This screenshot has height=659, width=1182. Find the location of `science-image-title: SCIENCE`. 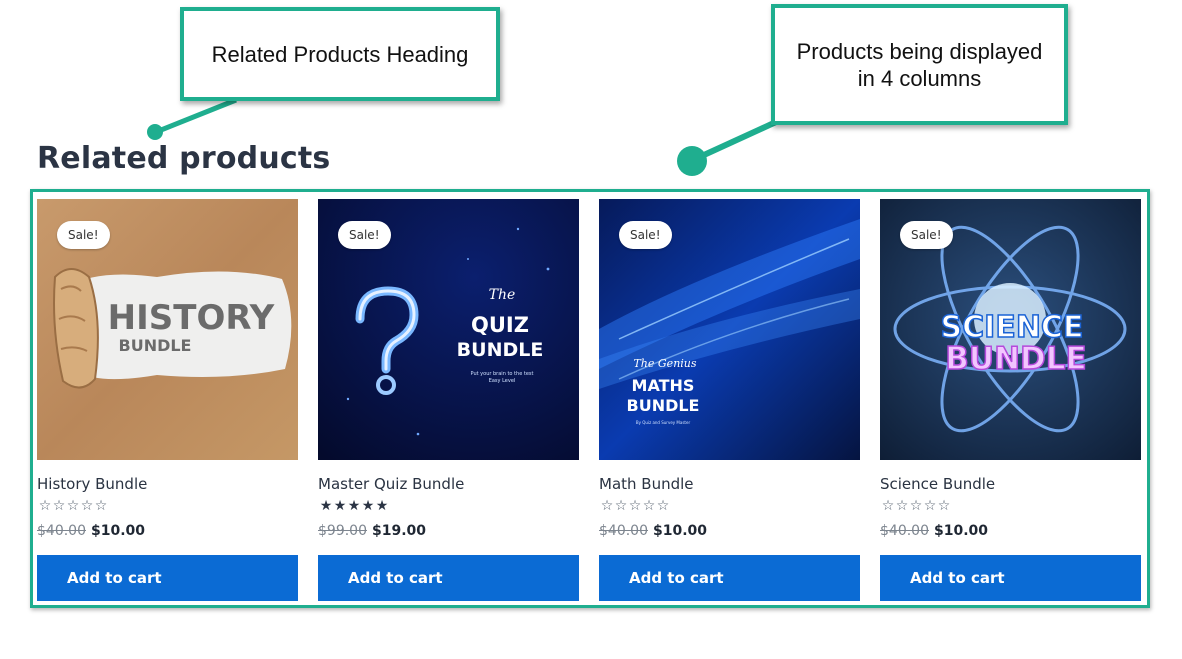

science-image-title: SCIENCE is located at coordinates (1012, 327).